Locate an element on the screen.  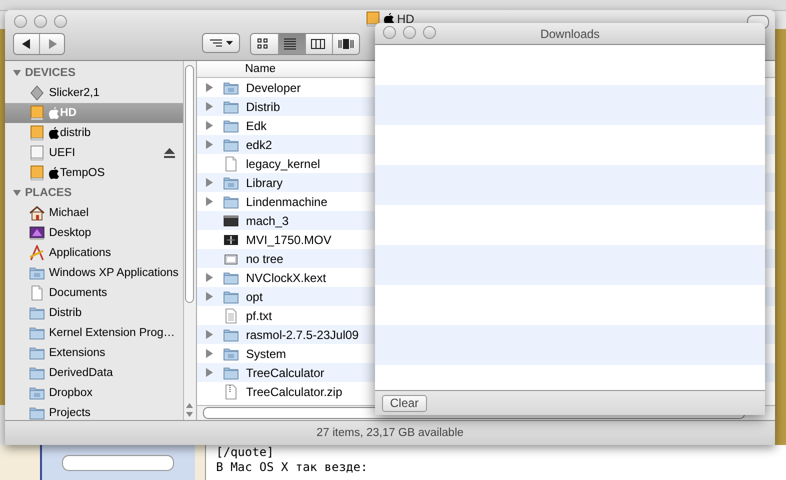
cover-flow-icon is located at coordinates (346, 44).